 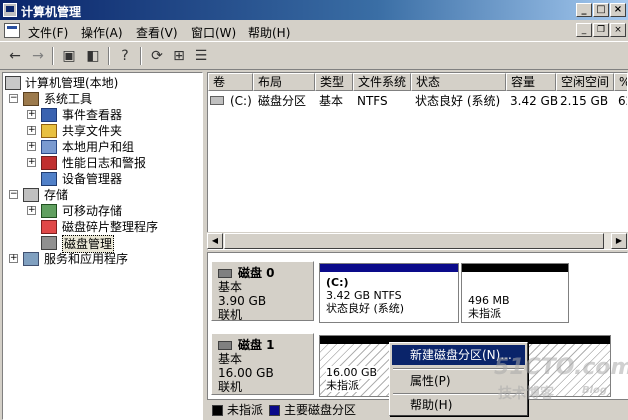 What do you see at coordinates (622, 101) in the screenshot?
I see `cell-percent: 62` at bounding box center [622, 101].